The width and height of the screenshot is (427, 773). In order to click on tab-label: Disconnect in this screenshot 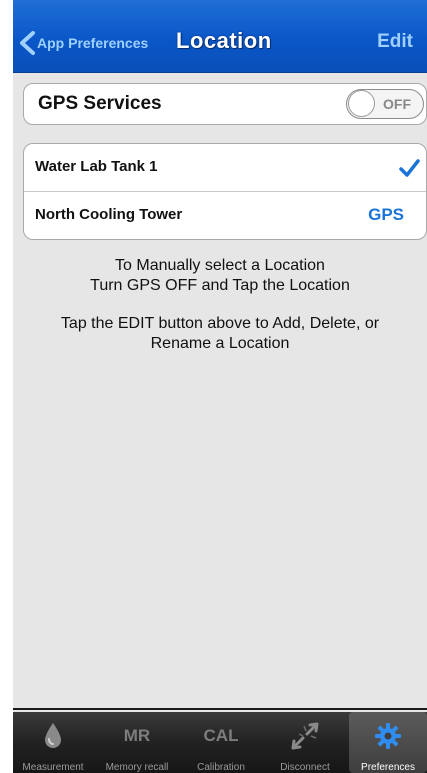, I will do `click(305, 767)`.